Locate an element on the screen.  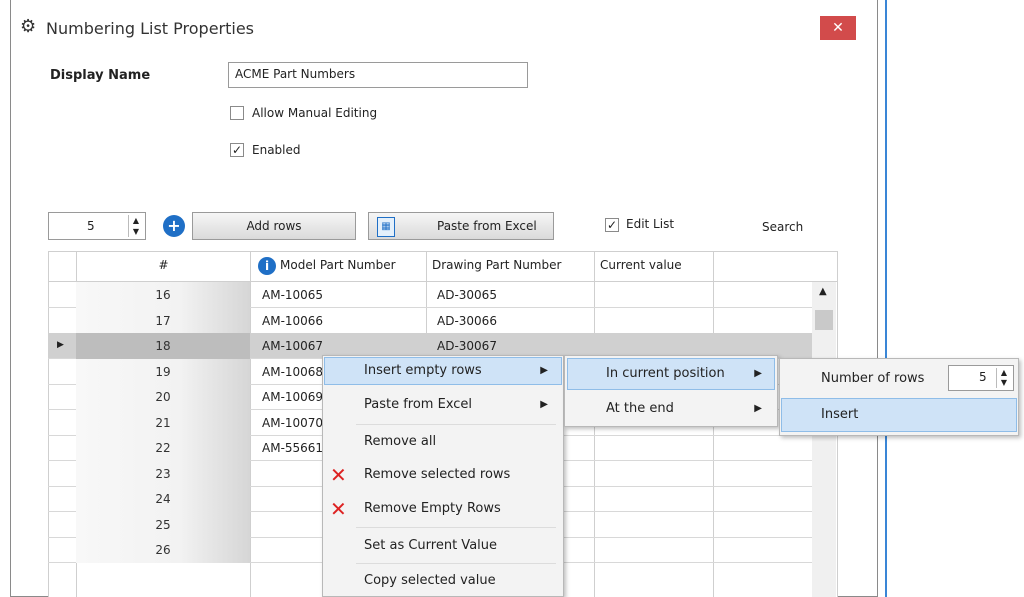
row-number-cell: 20 is located at coordinates (163, 397).